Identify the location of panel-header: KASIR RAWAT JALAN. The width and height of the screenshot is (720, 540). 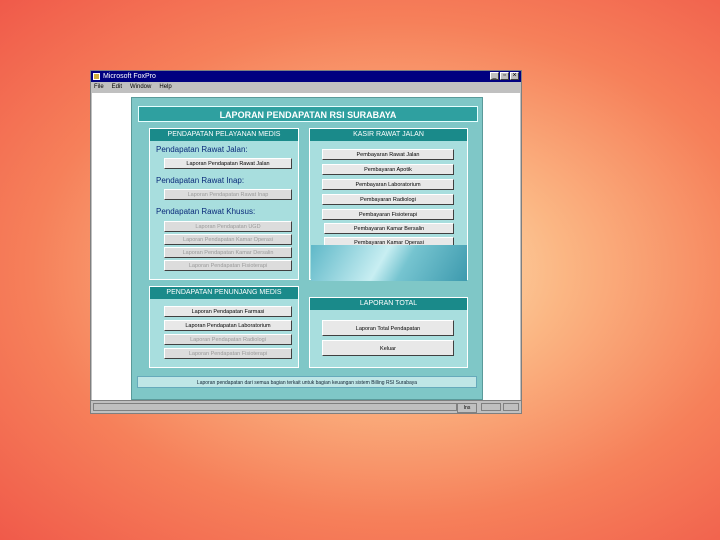
(388, 135).